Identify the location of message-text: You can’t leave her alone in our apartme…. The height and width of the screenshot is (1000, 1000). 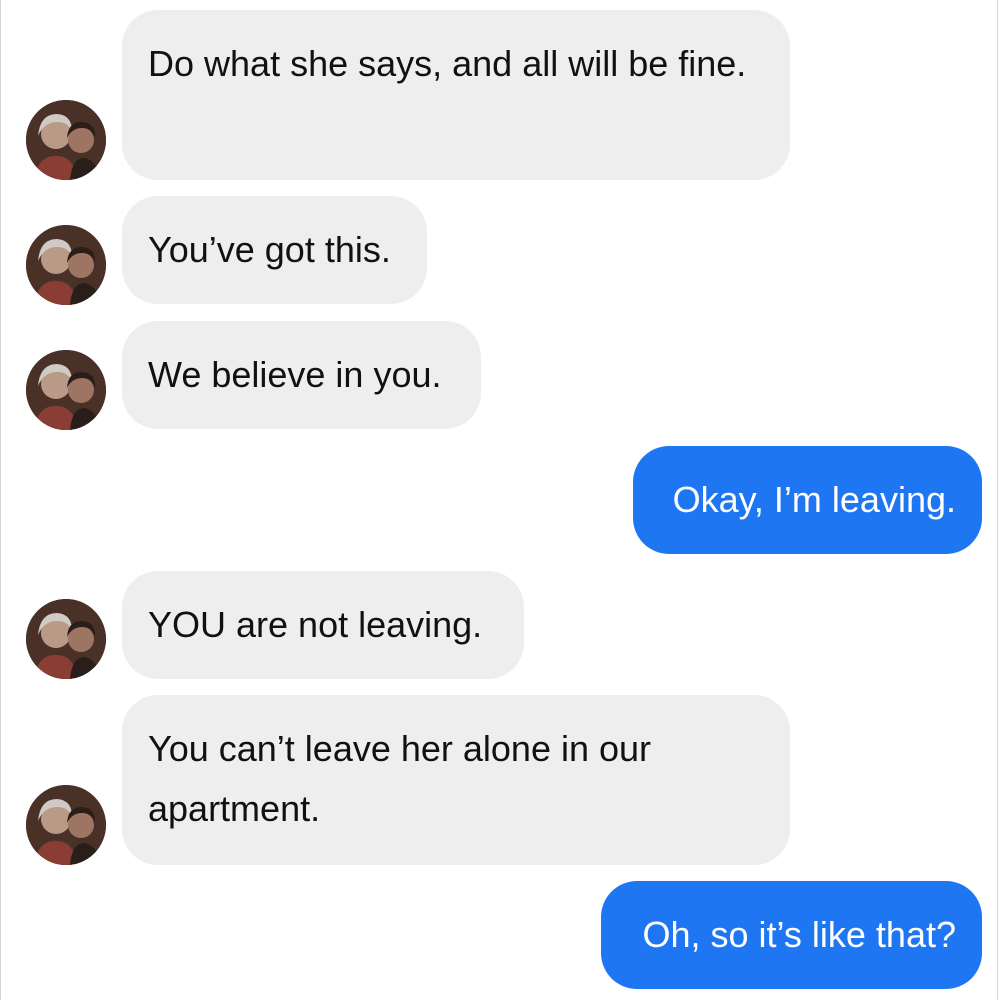
(400, 778).